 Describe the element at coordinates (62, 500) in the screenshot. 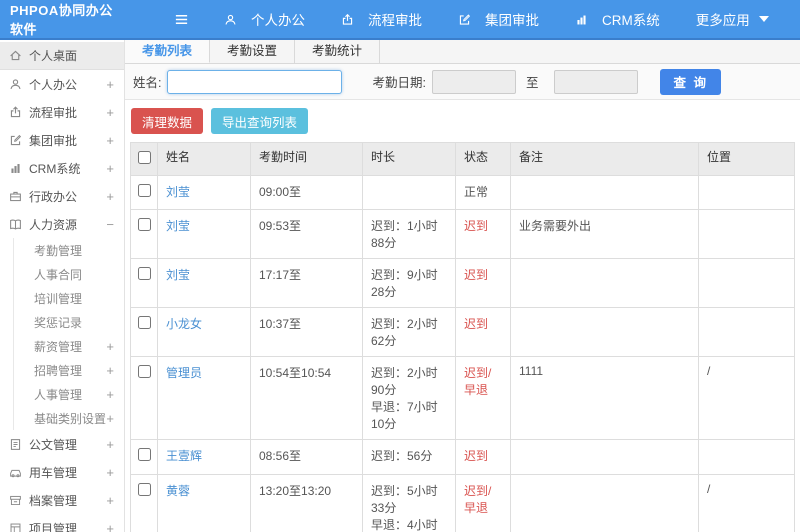

I see `sidebar-item-archive-mgmt: 档案管理 +` at that location.